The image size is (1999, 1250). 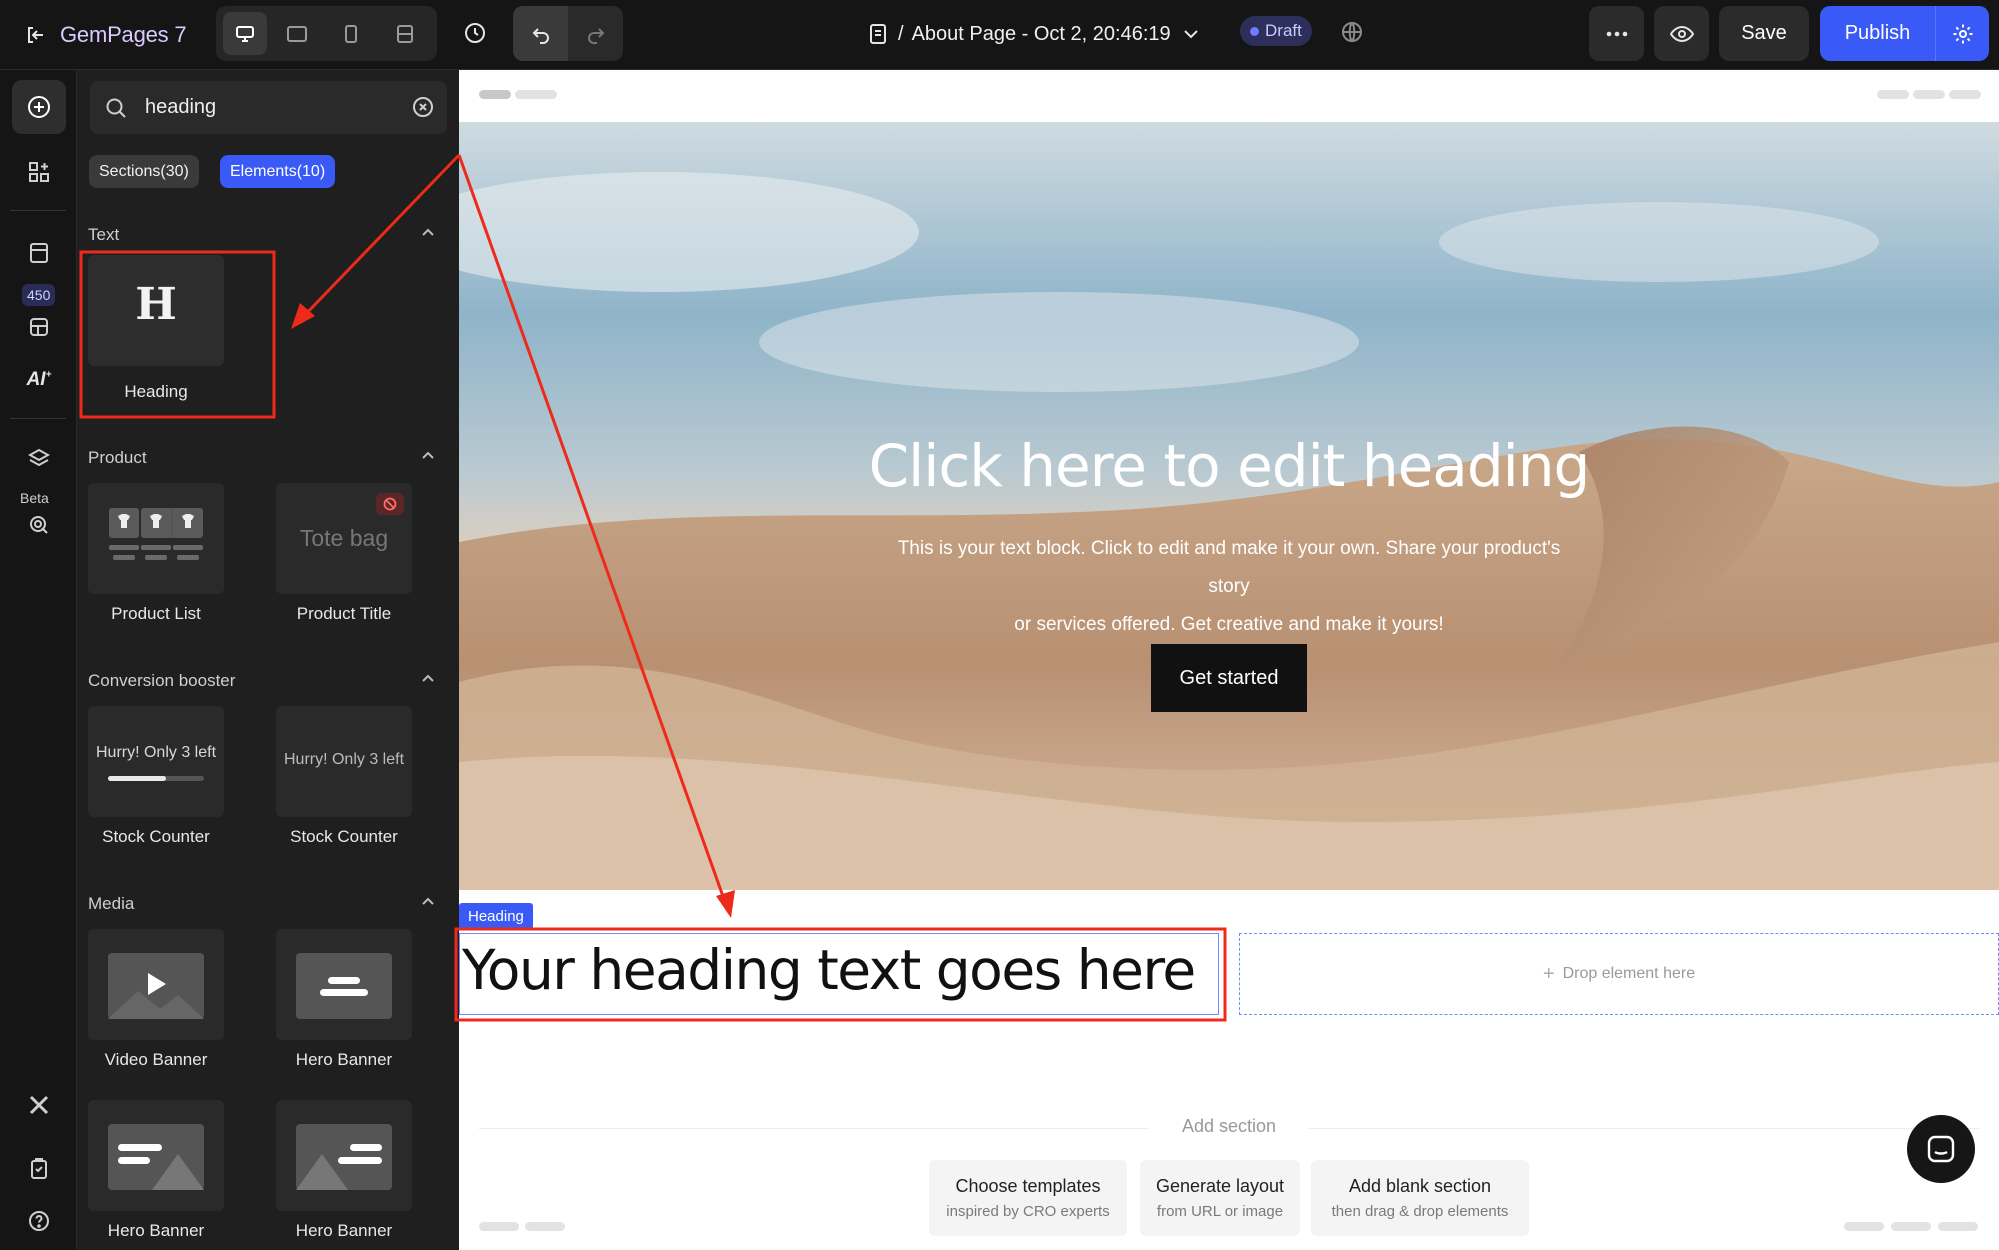 I want to click on tablet-icon, so click(x=297, y=33).